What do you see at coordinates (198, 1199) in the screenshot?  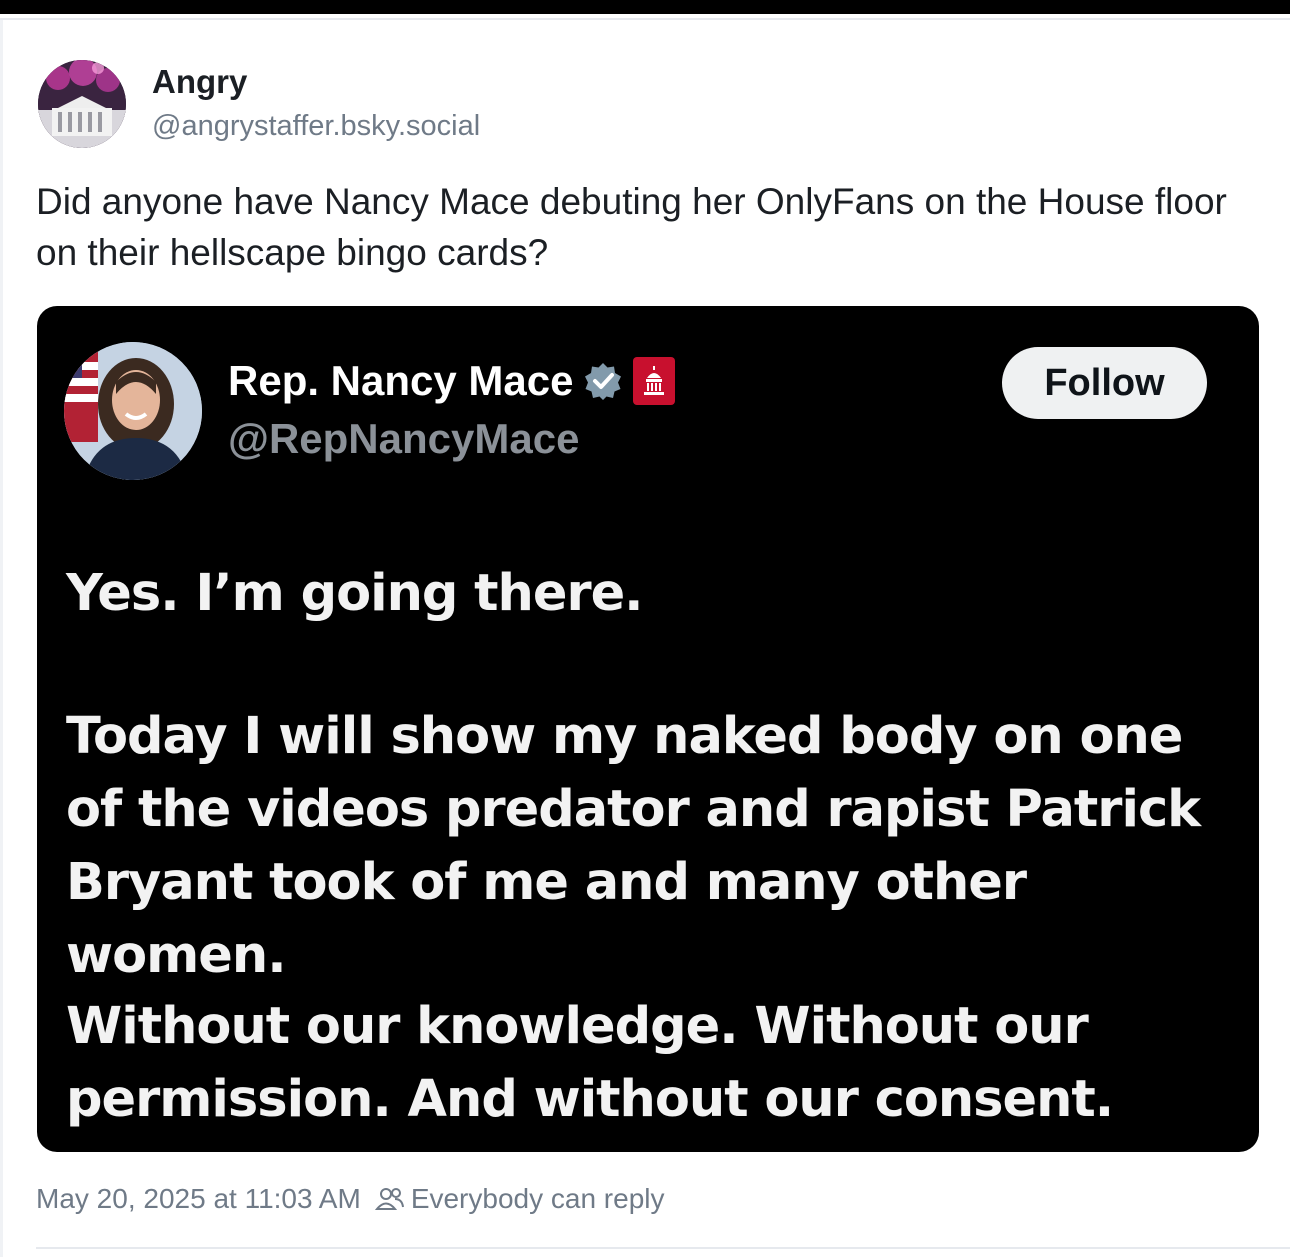 I see `post-timestamp: May 20, 2025 at 11:03 AM` at bounding box center [198, 1199].